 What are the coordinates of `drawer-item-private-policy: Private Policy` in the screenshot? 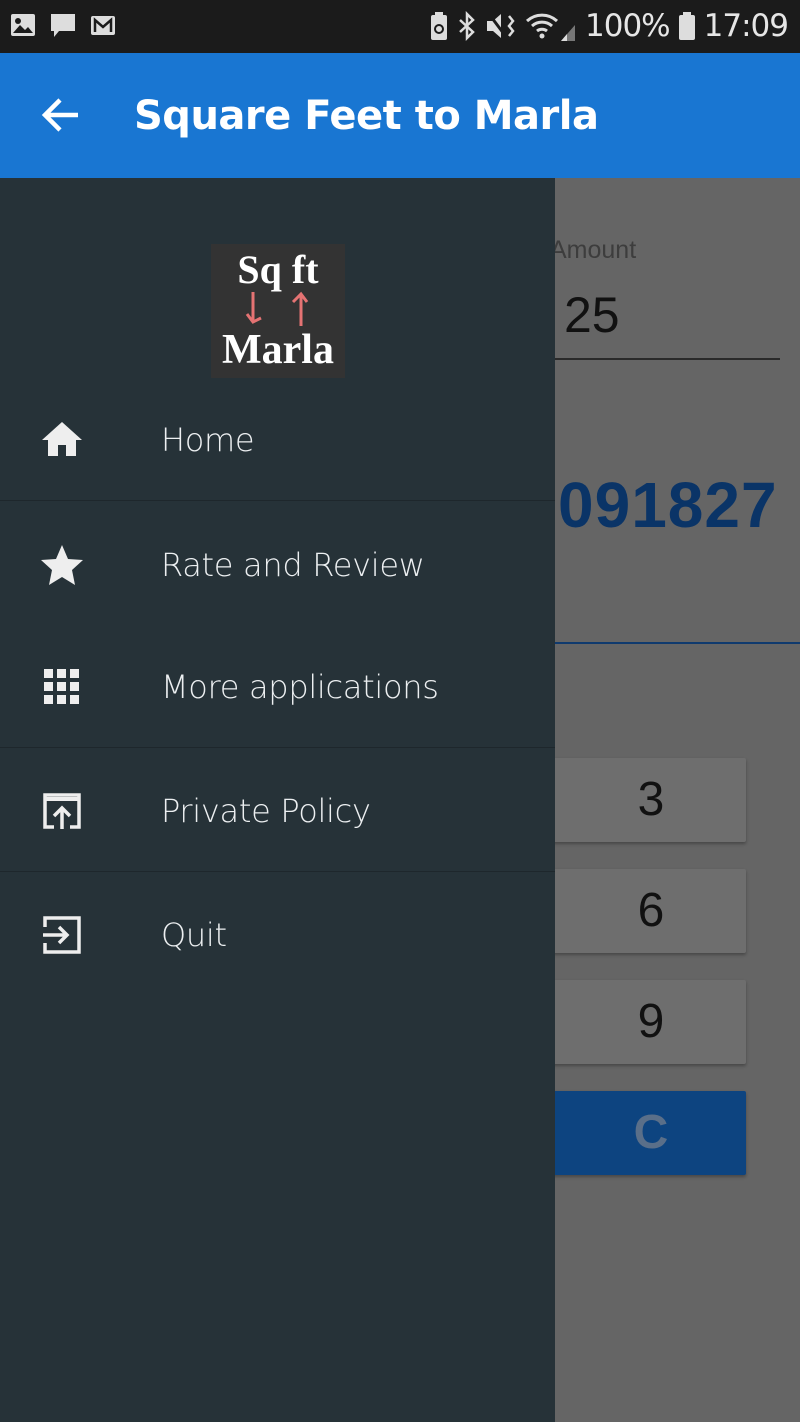 It's located at (277, 811).